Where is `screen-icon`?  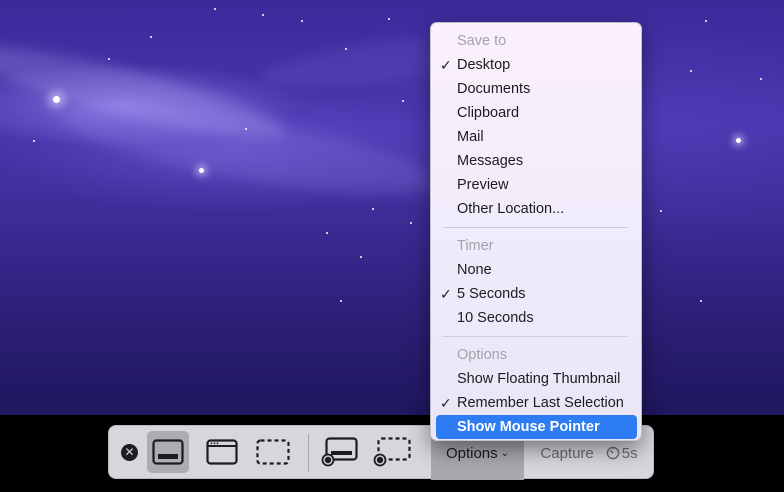 screen-icon is located at coordinates (168, 452).